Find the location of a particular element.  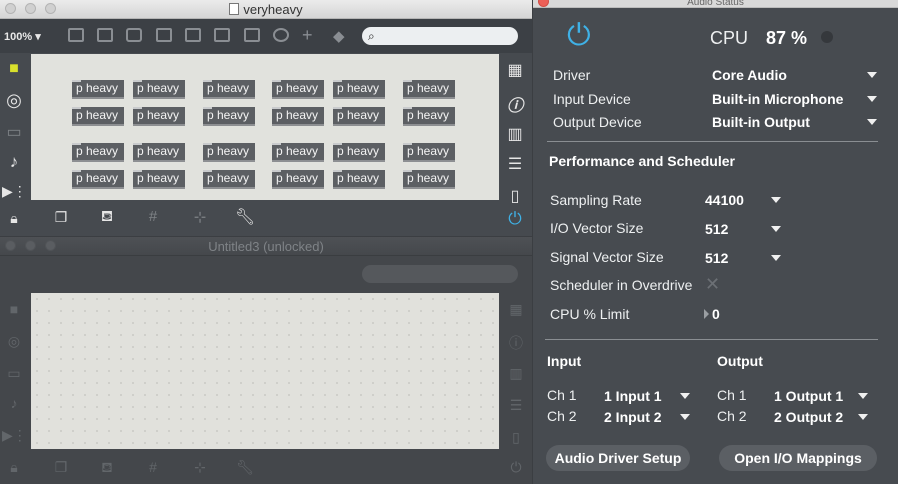

search-input: ⌕ is located at coordinates (440, 36).